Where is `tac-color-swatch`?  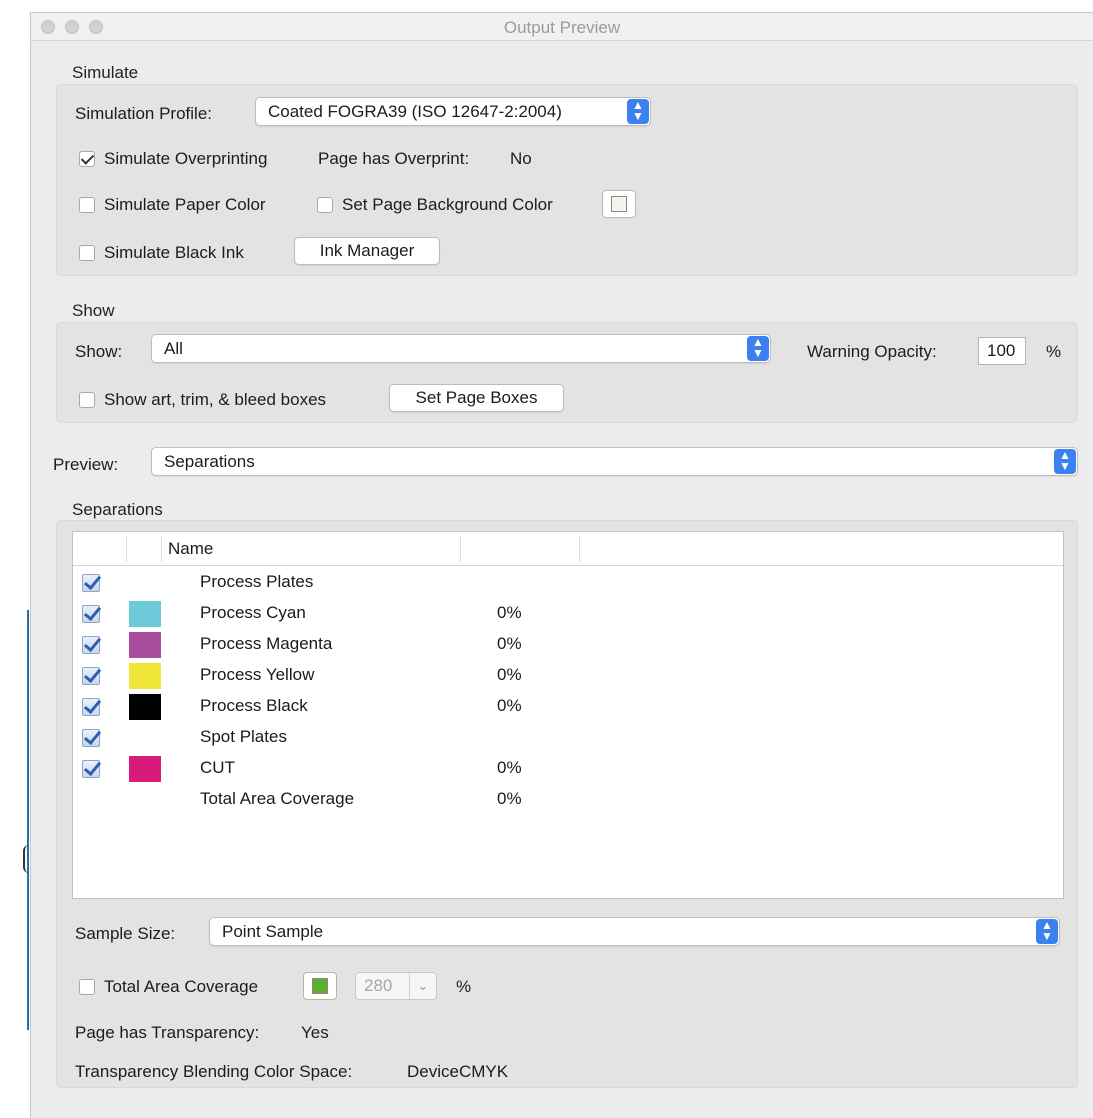
tac-color-swatch is located at coordinates (320, 986).